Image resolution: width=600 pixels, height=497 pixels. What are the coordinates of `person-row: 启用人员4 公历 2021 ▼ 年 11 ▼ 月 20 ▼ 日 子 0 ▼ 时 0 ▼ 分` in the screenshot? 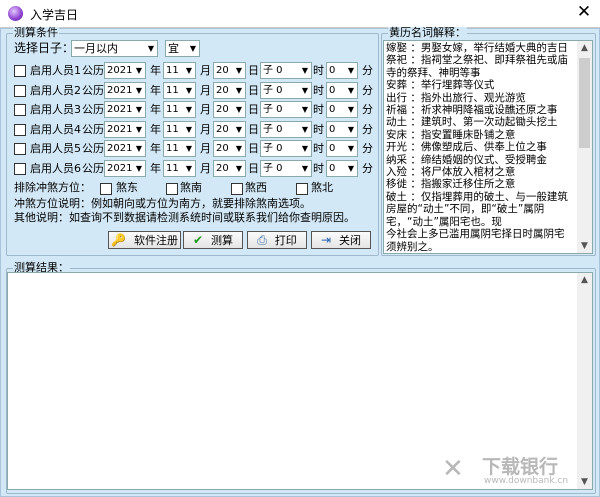 It's located at (189, 130).